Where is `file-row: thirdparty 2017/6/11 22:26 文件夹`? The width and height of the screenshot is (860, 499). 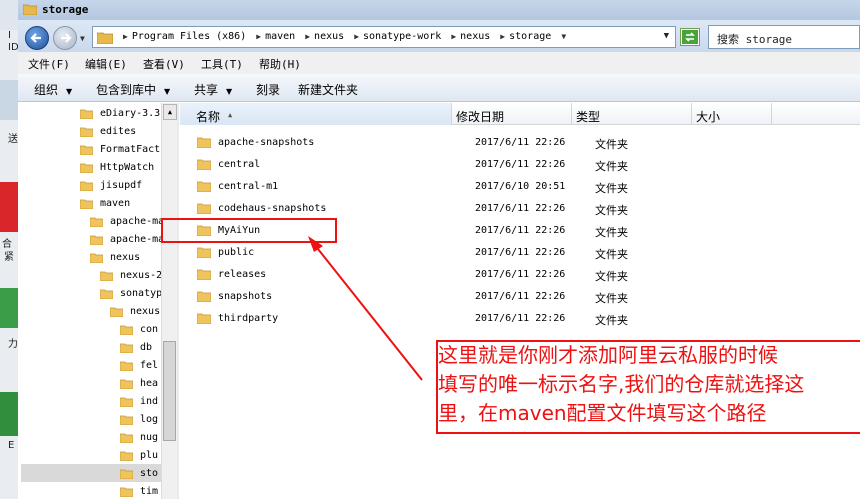 file-row: thirdparty 2017/6/11 22:26 文件夹 is located at coordinates (480, 319).